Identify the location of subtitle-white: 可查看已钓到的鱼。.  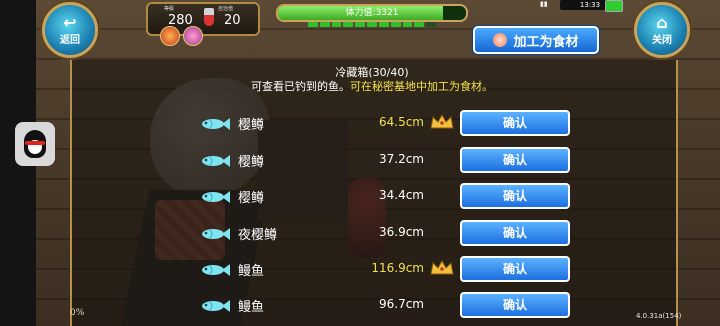
(300, 86).